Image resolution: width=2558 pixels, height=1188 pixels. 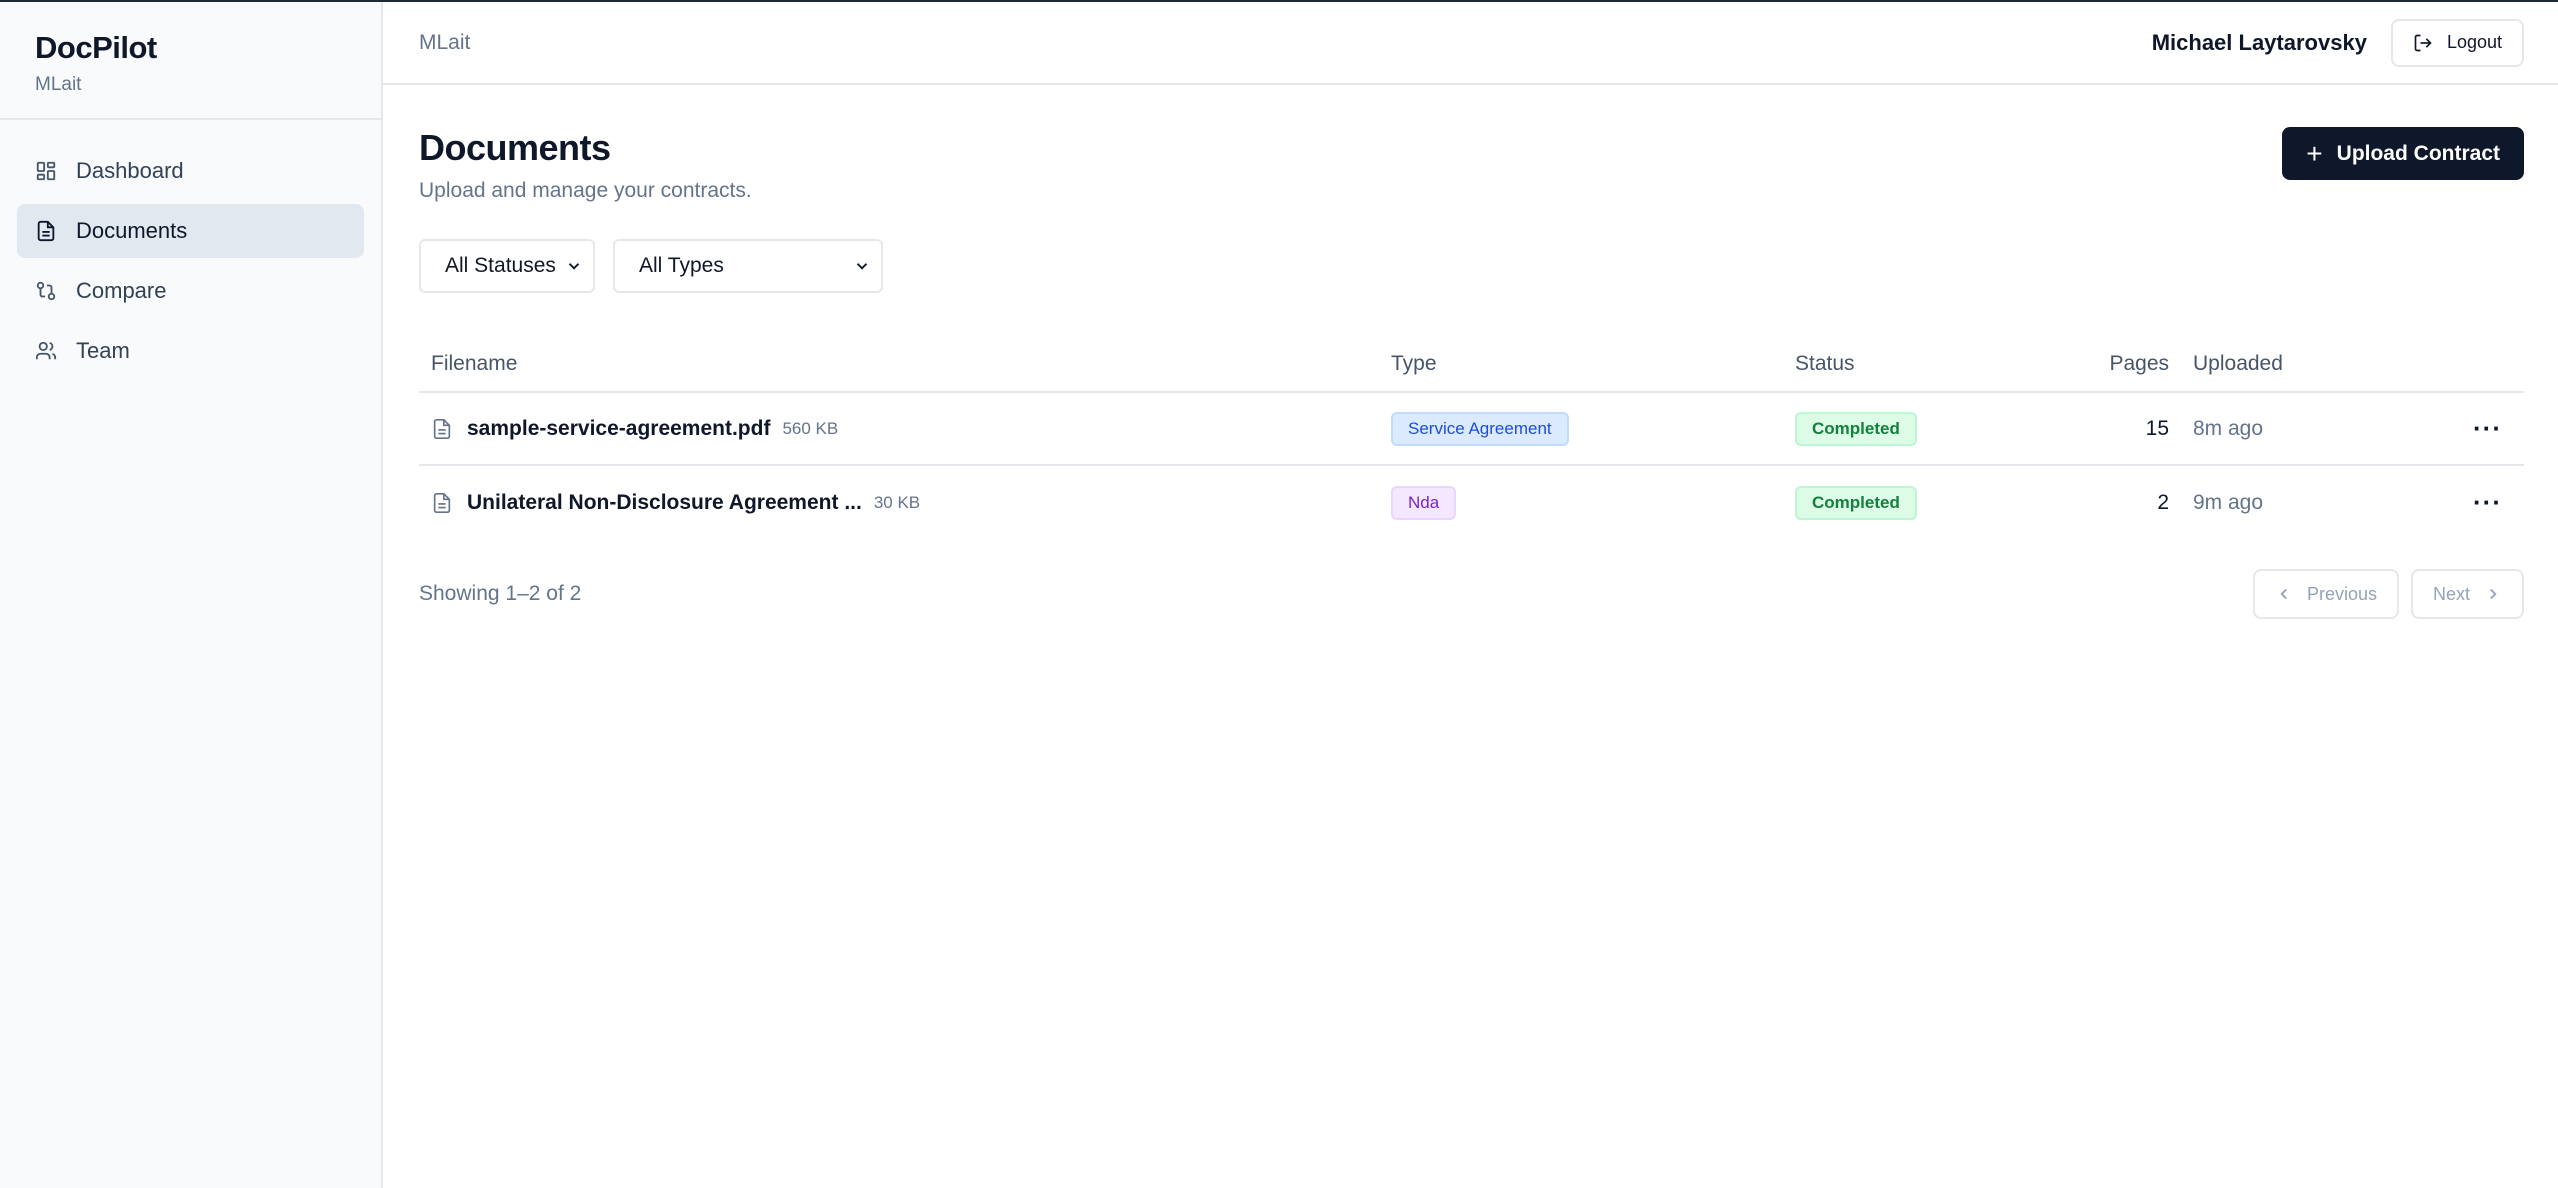 I want to click on previous-label: Previous, so click(x=2341, y=593).